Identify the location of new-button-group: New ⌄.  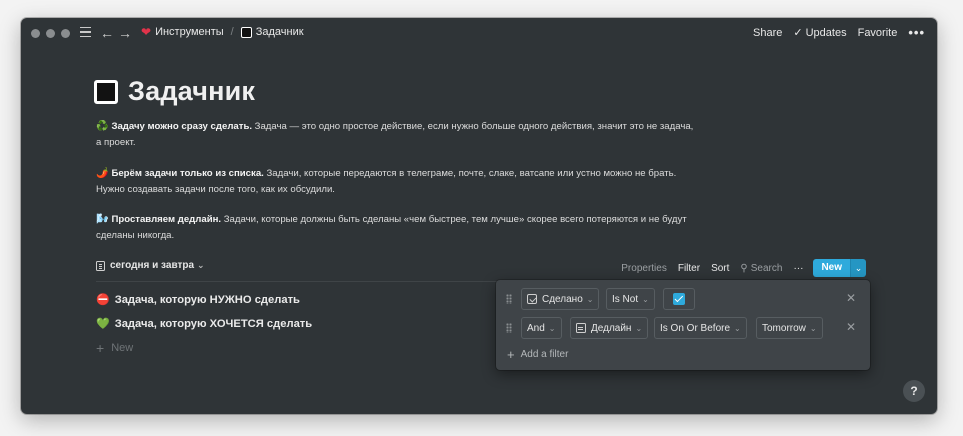
(839, 268).